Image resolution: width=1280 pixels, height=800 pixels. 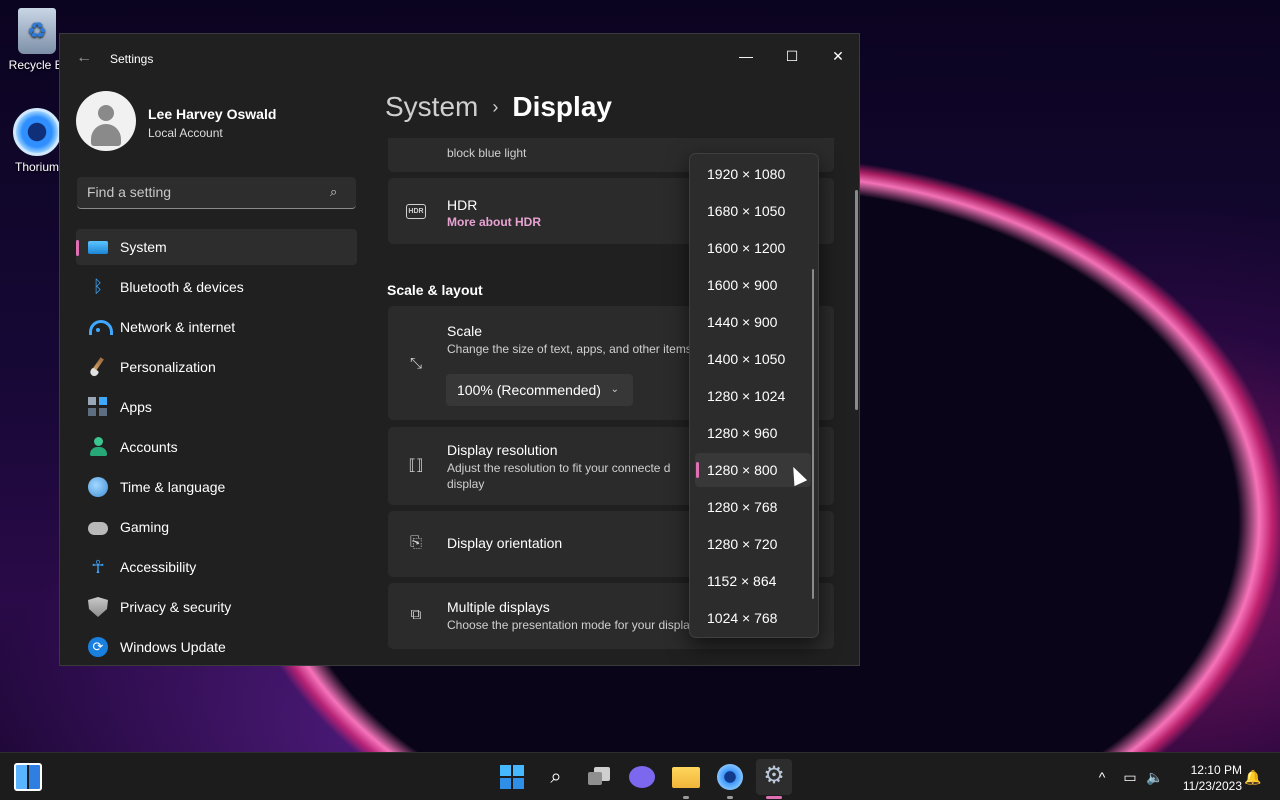 What do you see at coordinates (98, 447) in the screenshot?
I see `accounts-icon` at bounding box center [98, 447].